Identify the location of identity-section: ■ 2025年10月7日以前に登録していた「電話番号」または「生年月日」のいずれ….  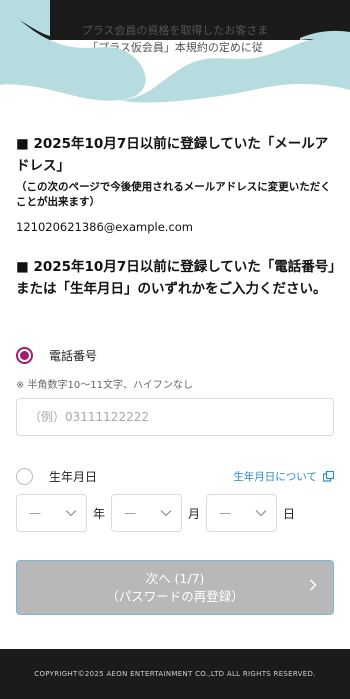
(176, 278).